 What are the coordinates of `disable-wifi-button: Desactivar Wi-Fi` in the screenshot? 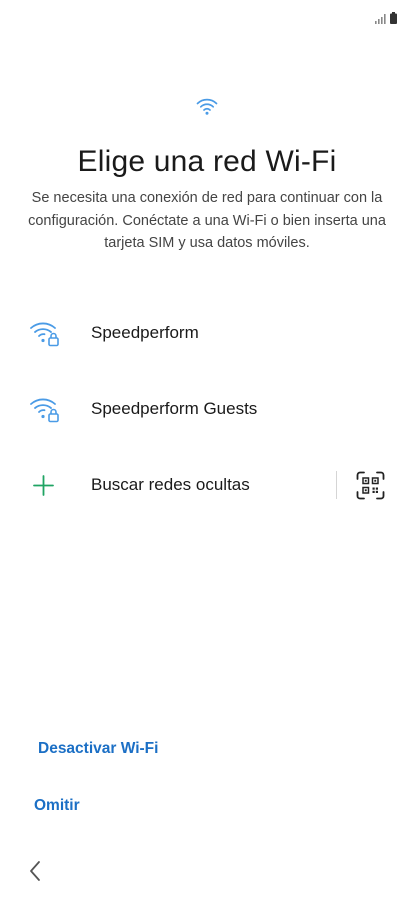 It's located at (98, 749).